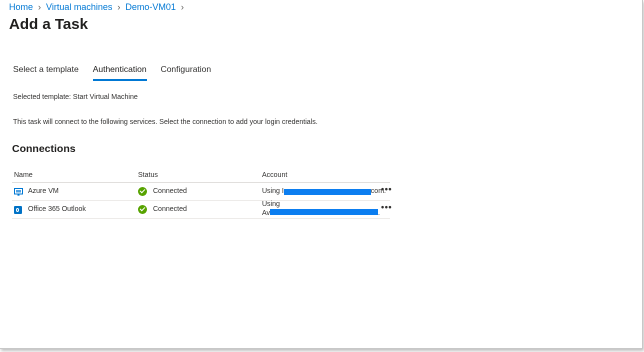  I want to click on table-row: Azure VM Connected Using Icom. •••, so click(202, 192).